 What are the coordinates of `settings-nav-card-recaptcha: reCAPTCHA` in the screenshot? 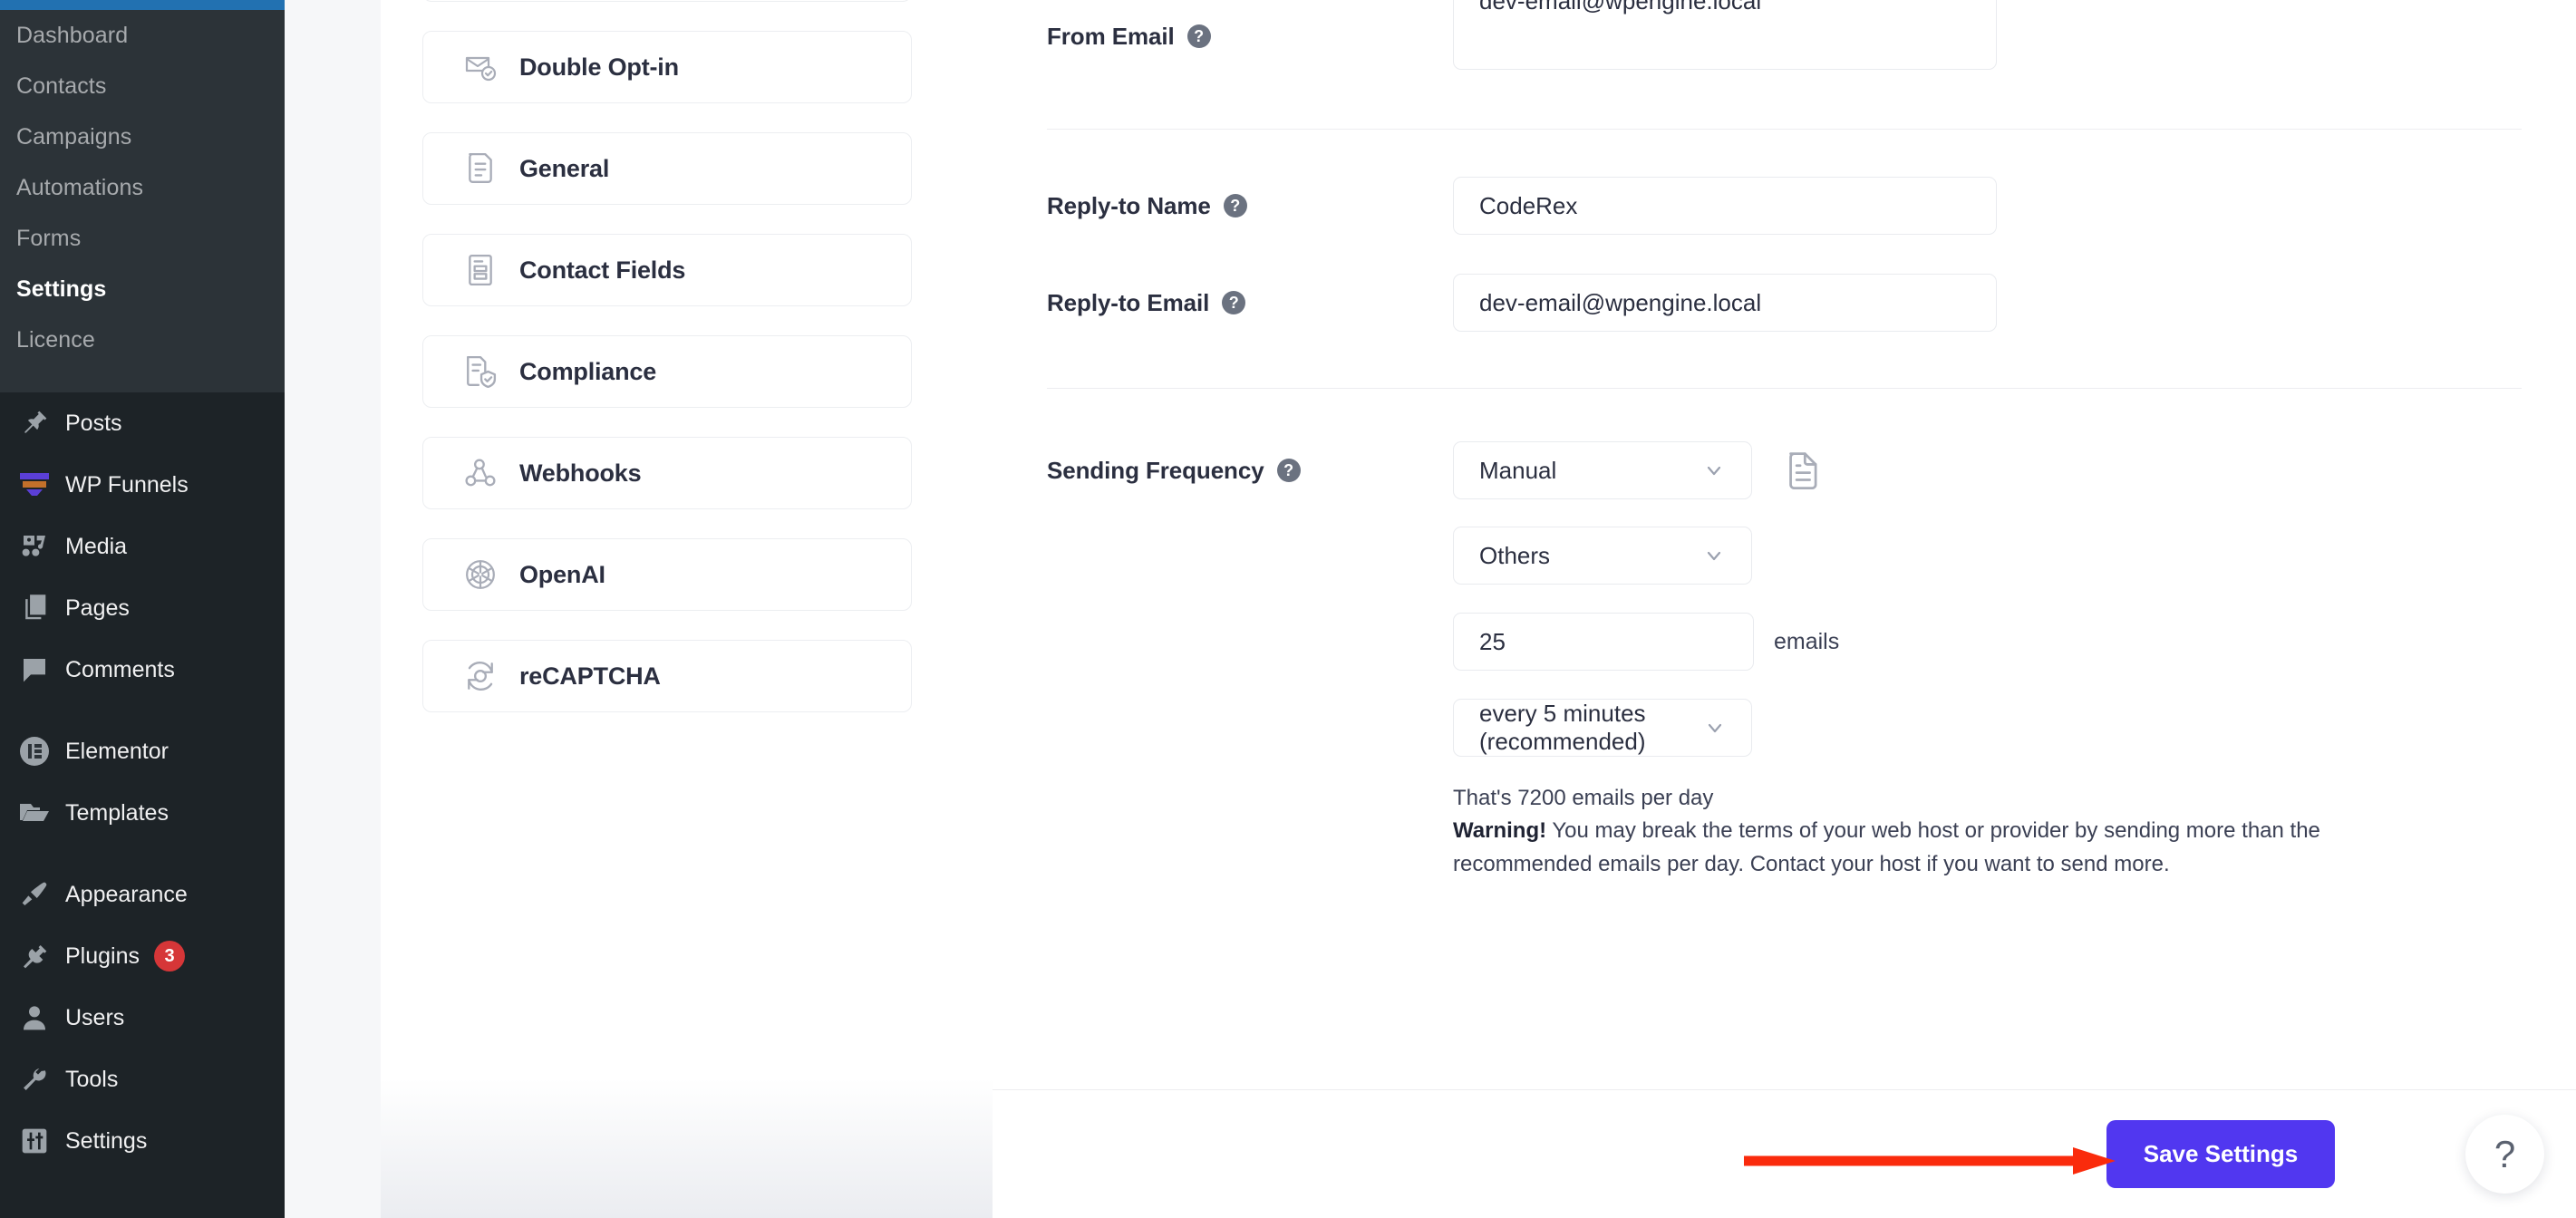 It's located at (667, 676).